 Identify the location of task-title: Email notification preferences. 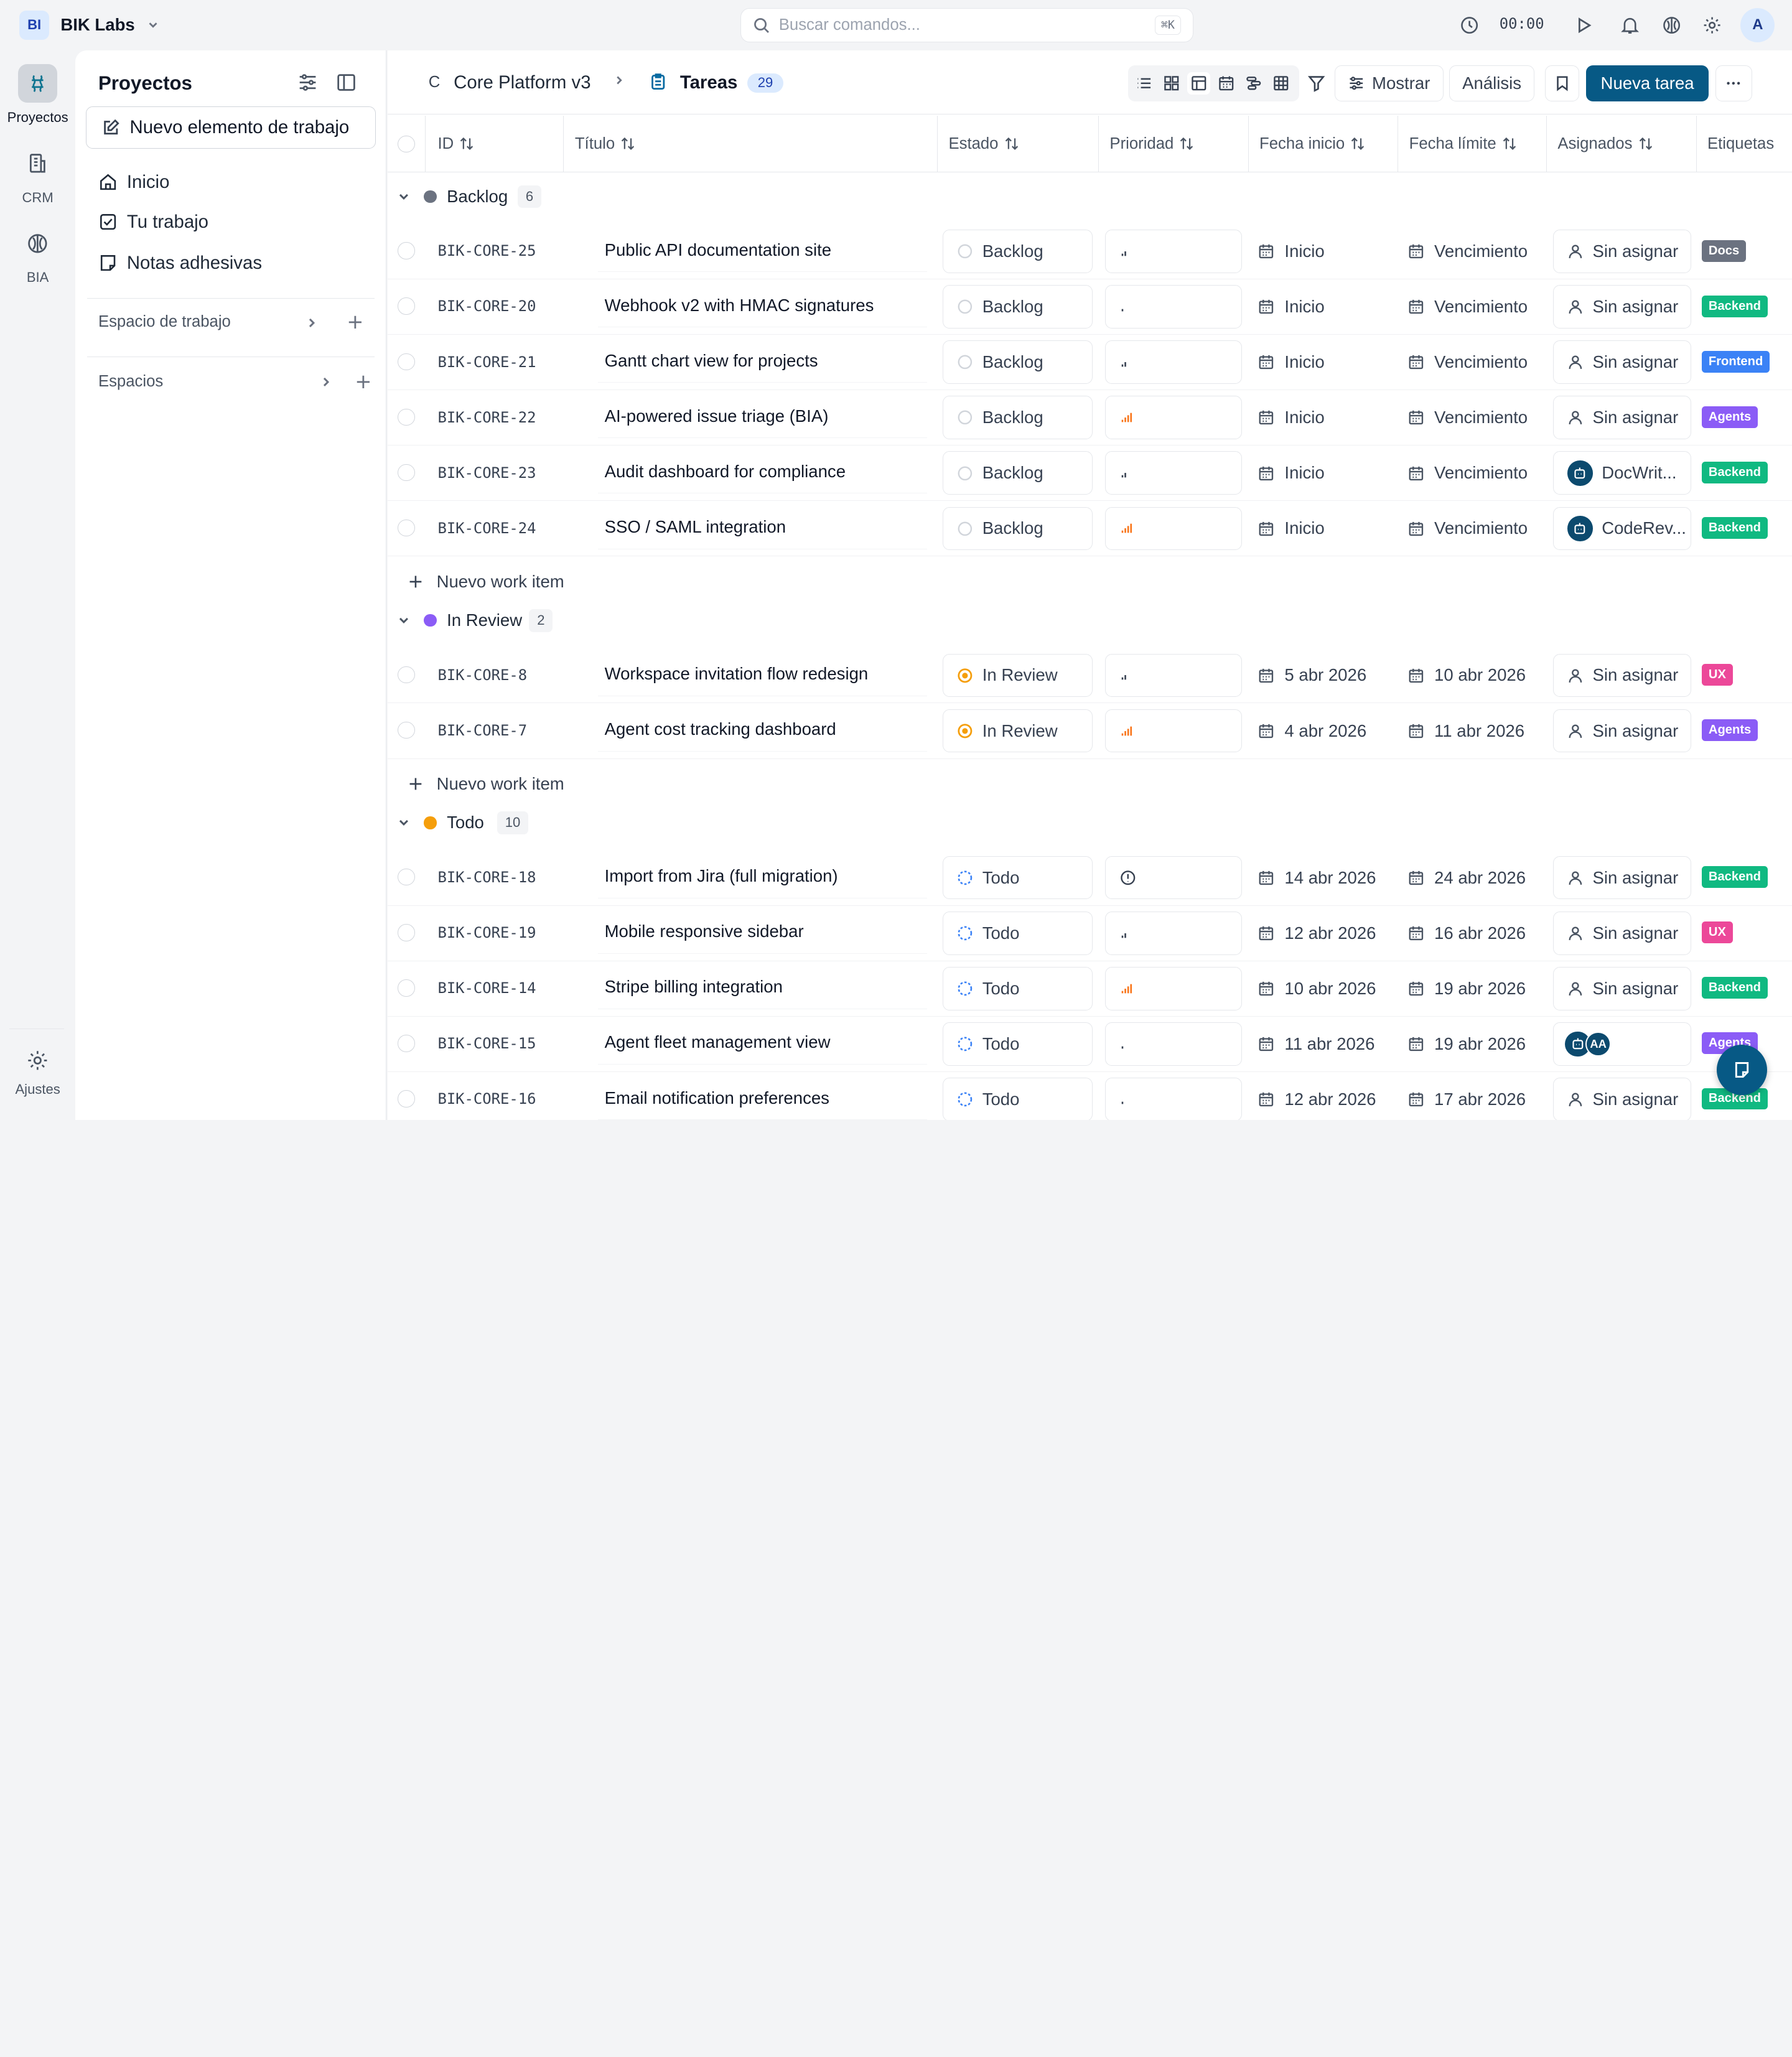
(762, 1098).